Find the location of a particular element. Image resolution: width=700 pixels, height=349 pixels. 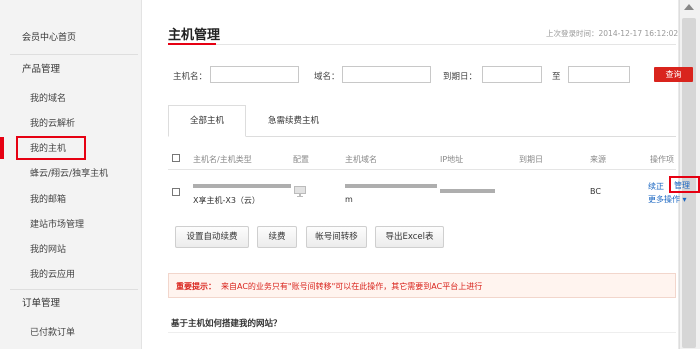

more-actions-dropdown: 更多操作 ▾ is located at coordinates (667, 199).